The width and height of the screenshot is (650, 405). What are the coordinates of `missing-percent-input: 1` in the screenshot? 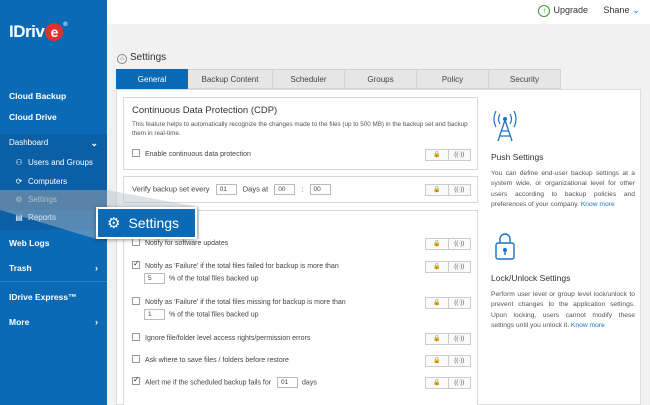 It's located at (154, 314).